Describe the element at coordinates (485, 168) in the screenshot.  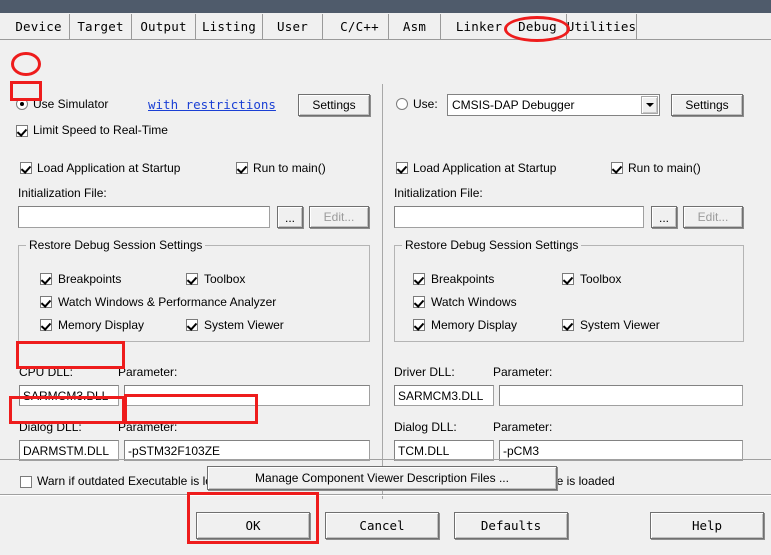
I see `right-load-app-label: Load Application at Startup` at that location.